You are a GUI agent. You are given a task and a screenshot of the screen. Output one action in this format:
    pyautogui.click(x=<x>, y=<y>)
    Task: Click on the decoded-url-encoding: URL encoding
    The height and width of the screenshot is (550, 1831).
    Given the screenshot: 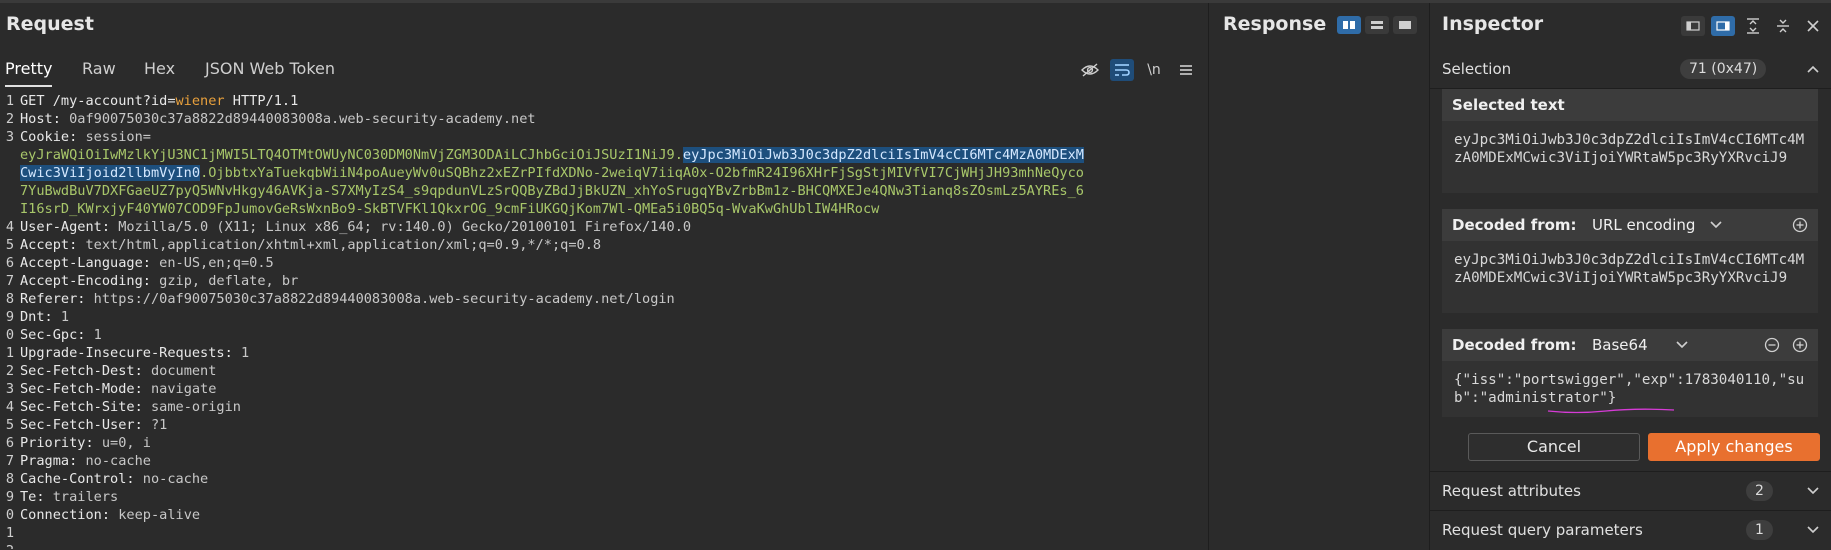 What is the action you would take?
    pyautogui.click(x=1643, y=225)
    